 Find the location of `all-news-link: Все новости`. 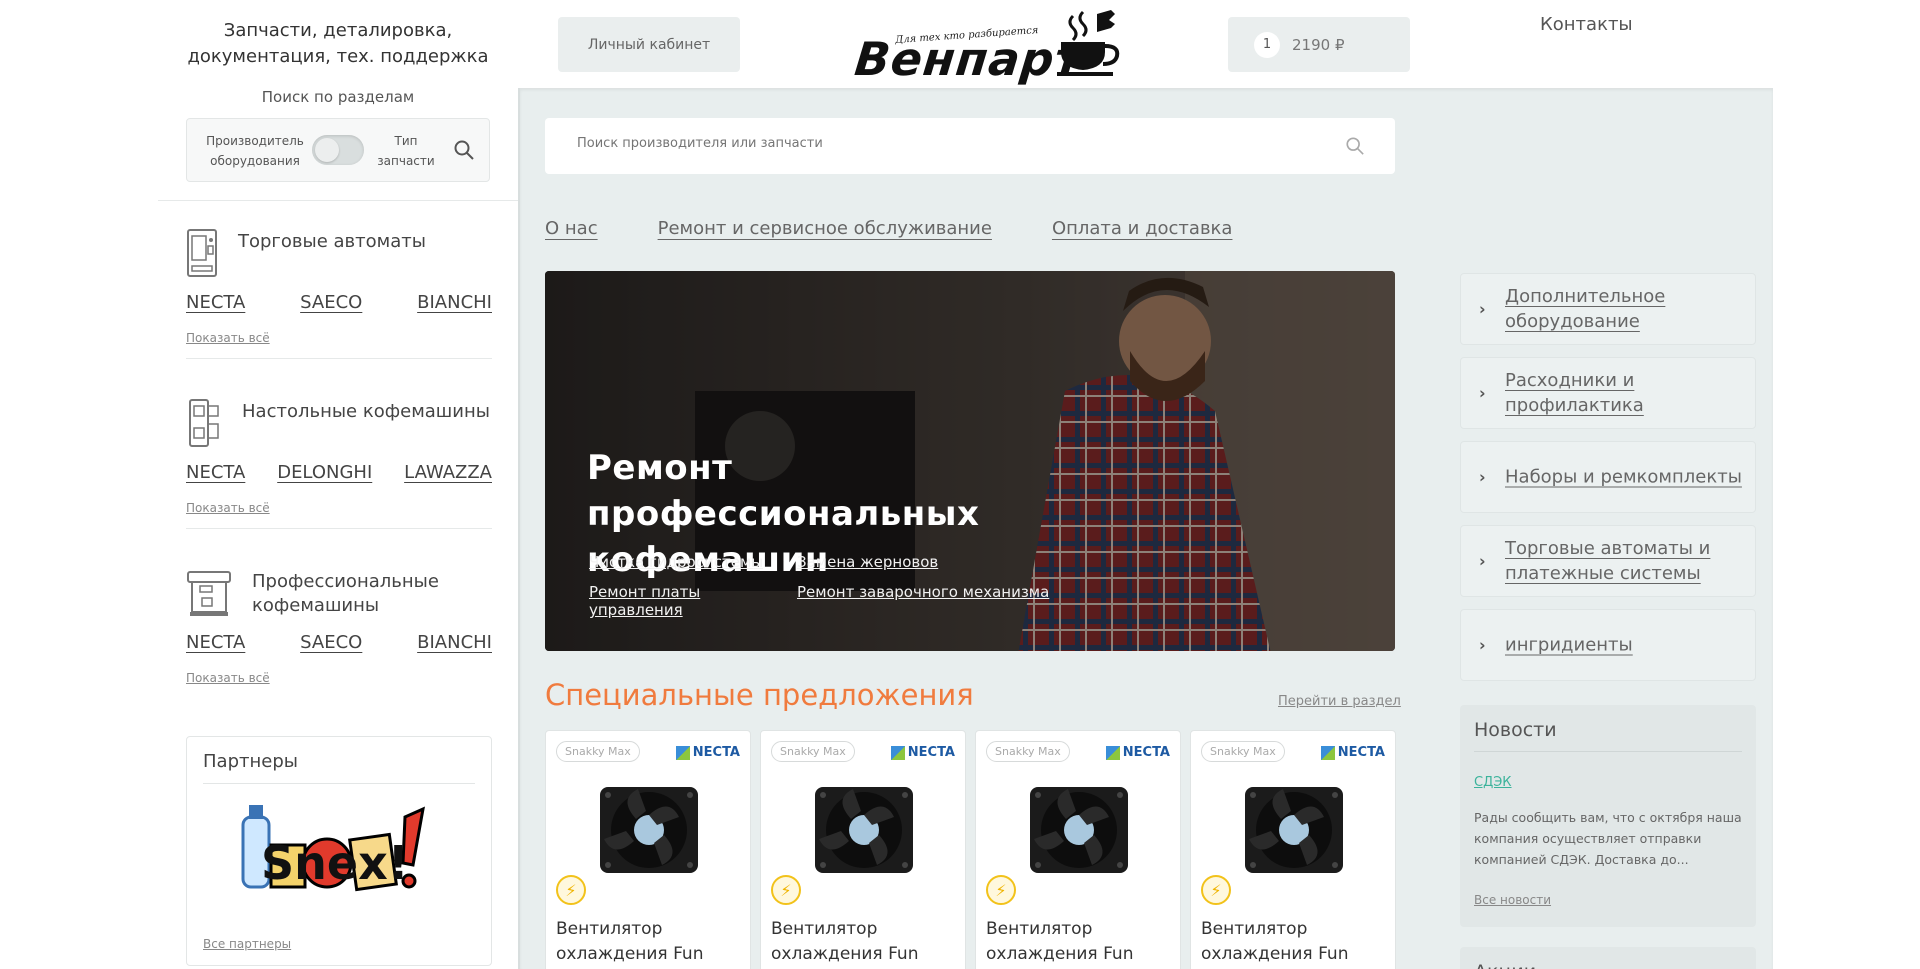

all-news-link: Все новости is located at coordinates (1512, 900).